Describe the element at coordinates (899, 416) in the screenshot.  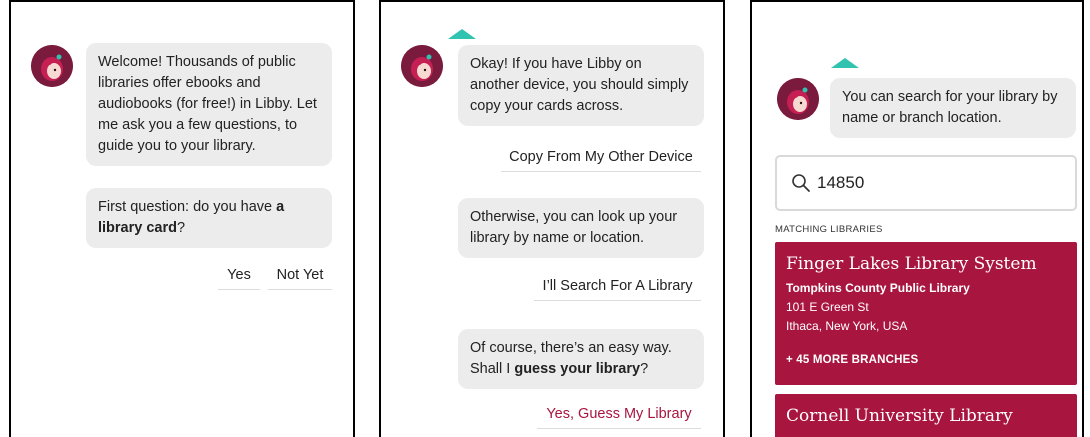
I see `library-name: Cornell University Library` at that location.